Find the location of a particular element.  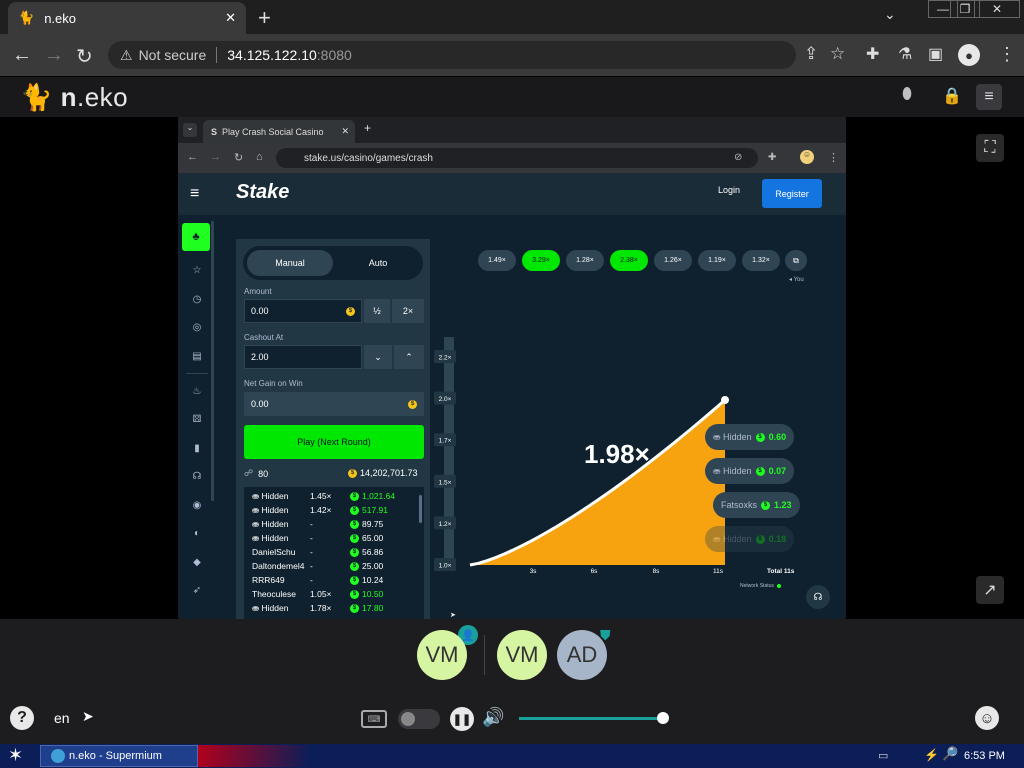

amount-input: 0.00 $ is located at coordinates (303, 311).